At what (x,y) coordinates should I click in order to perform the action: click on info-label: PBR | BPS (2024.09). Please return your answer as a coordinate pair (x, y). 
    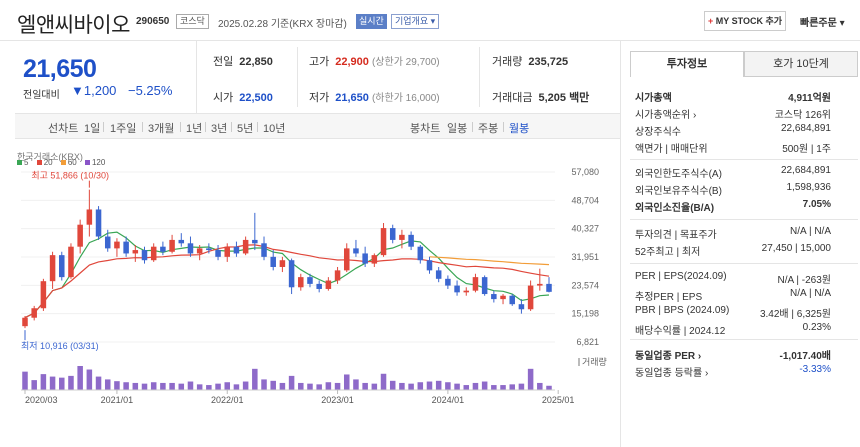
    Looking at the image, I should click on (682, 310).